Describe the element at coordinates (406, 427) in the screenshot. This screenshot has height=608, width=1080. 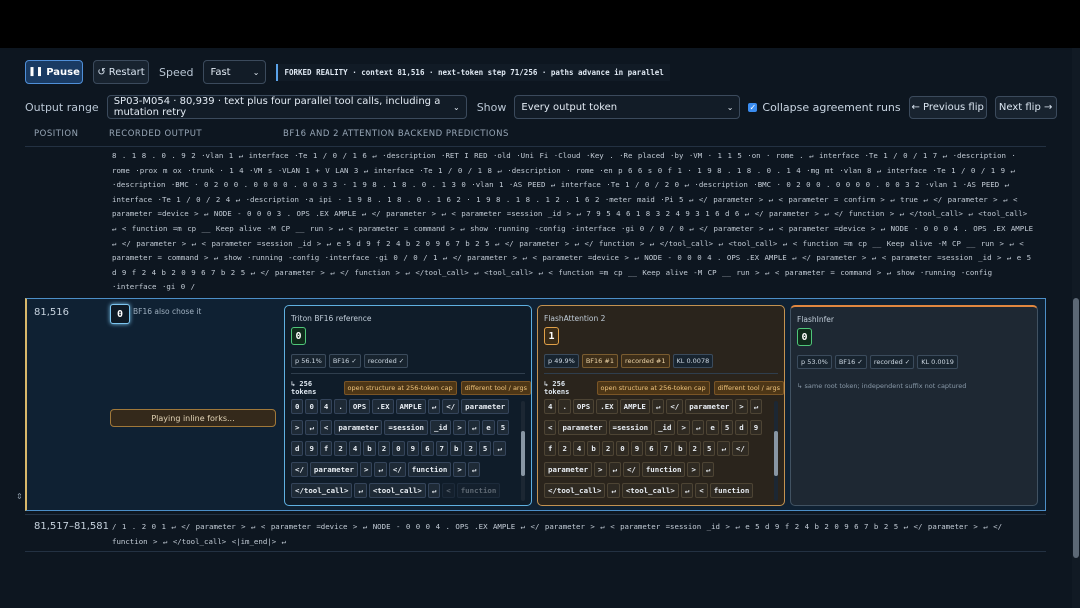
I see `token-chip: =session` at that location.